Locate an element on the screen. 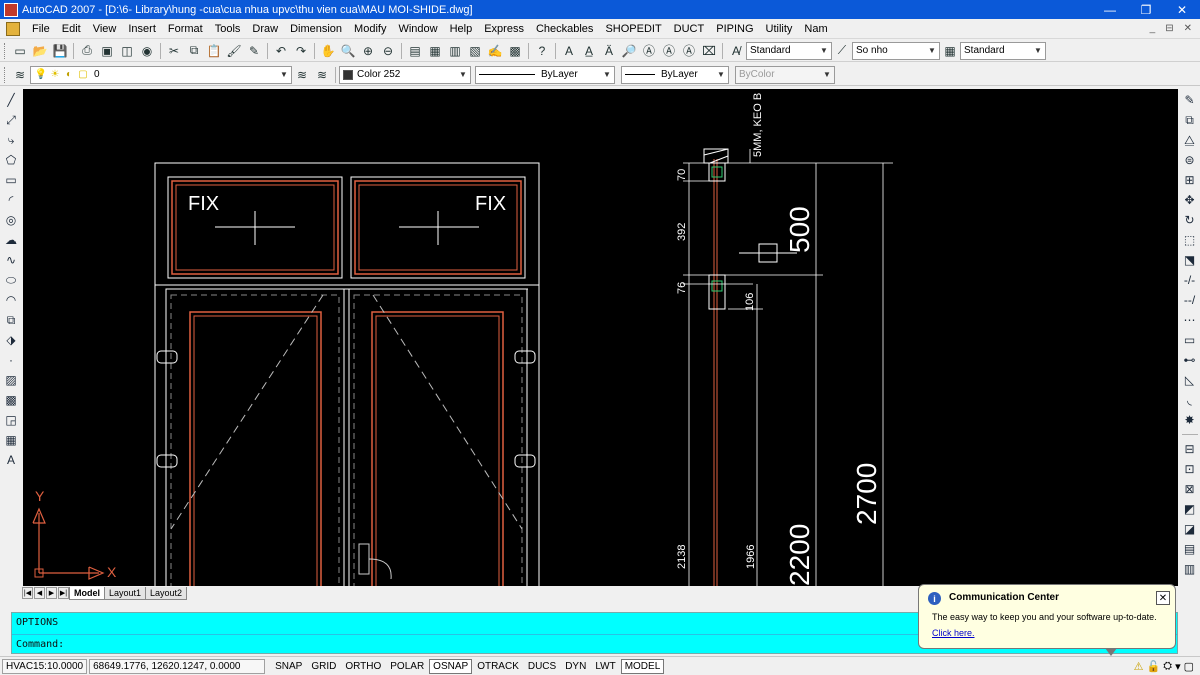 The width and height of the screenshot is (1200, 675). join-icon: ⊷ is located at coordinates (1190, 360).